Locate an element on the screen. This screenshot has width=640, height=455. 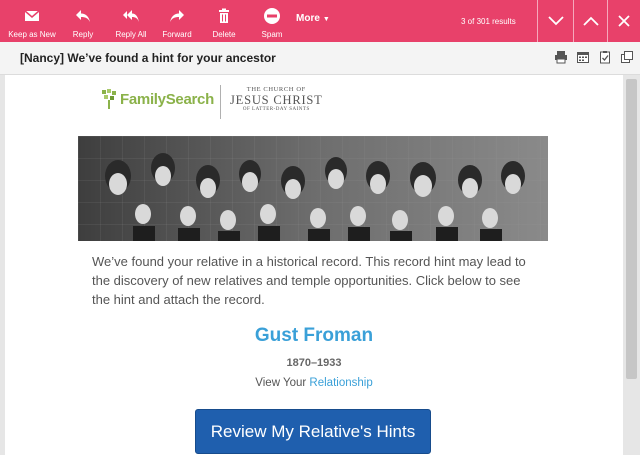
envelope-icon is located at coordinates (32, 15).